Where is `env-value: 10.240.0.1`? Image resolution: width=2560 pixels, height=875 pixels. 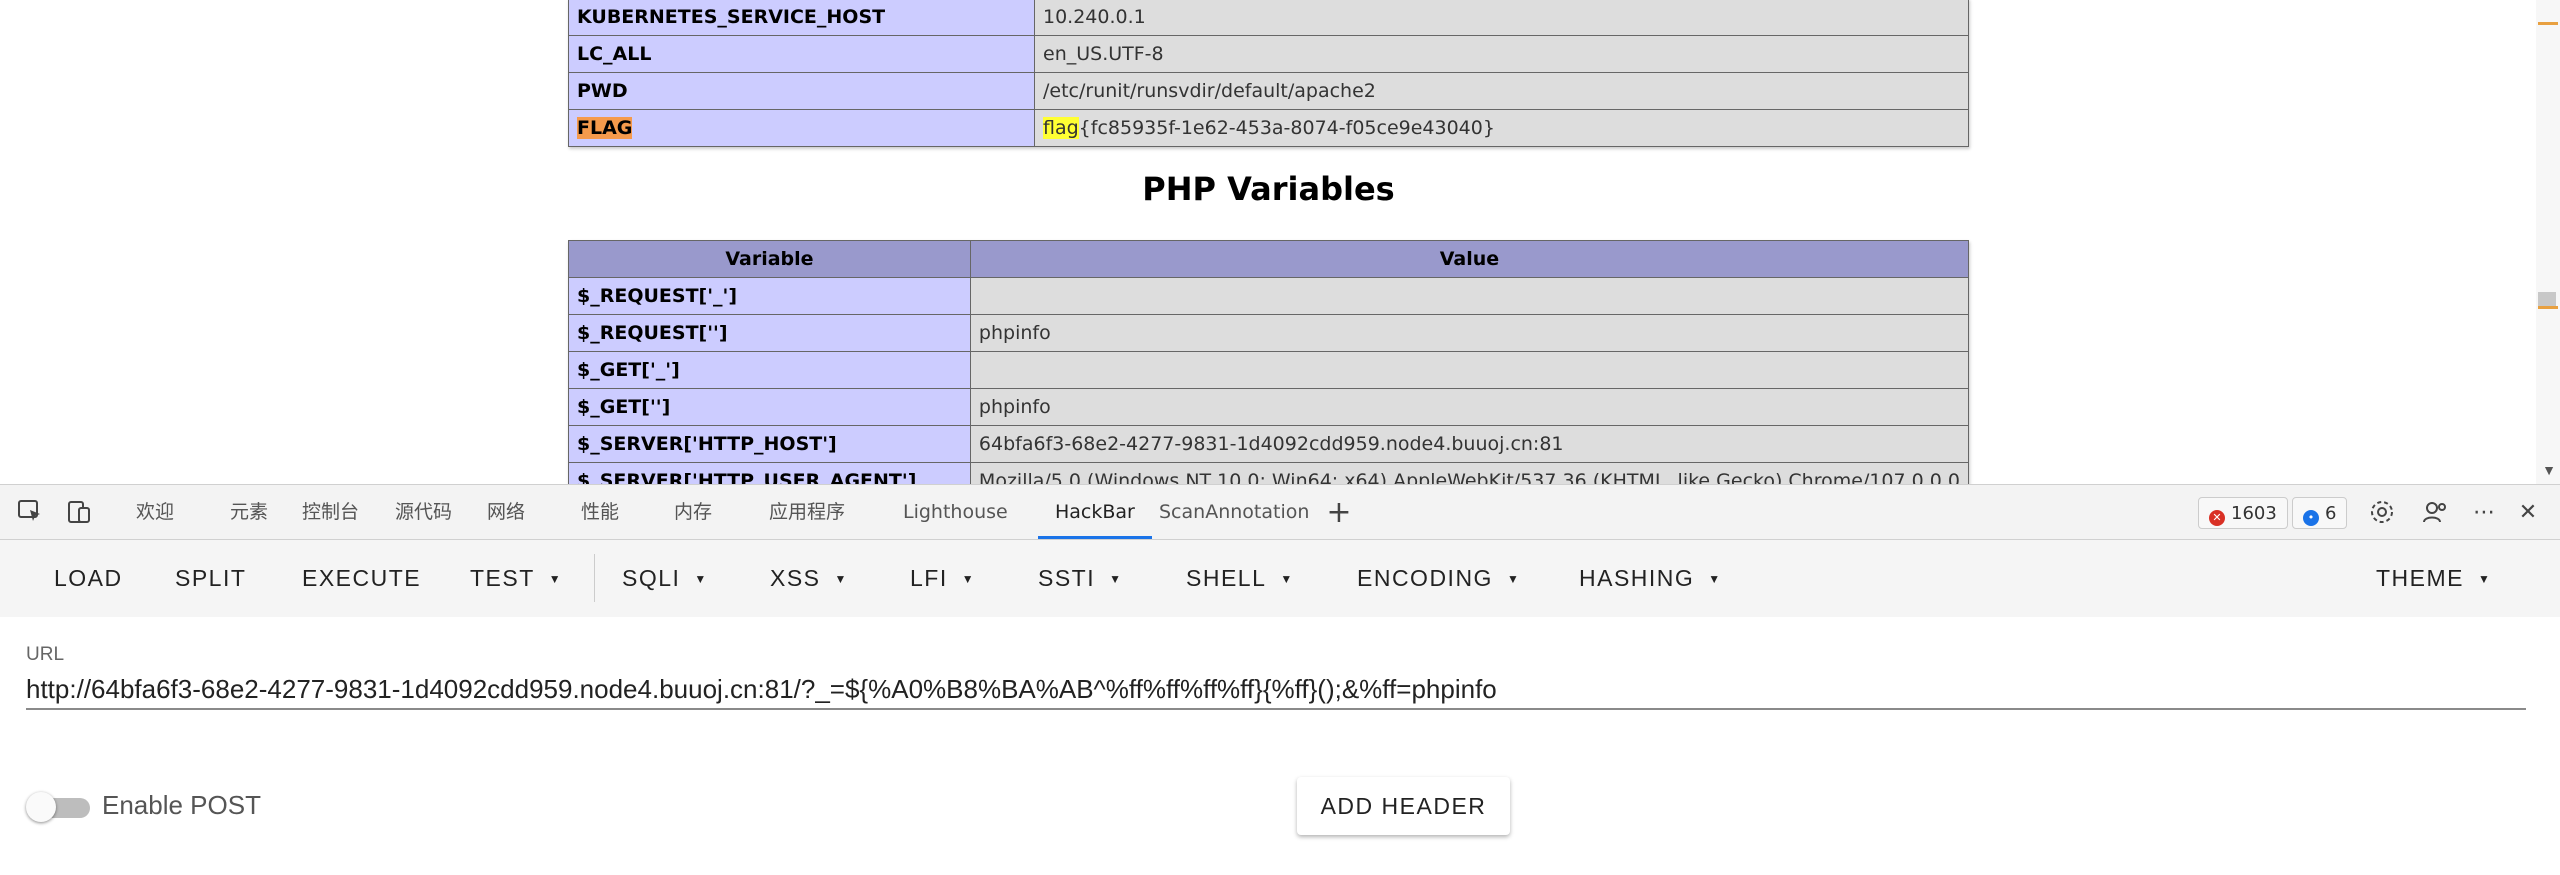 env-value: 10.240.0.1 is located at coordinates (1501, 18).